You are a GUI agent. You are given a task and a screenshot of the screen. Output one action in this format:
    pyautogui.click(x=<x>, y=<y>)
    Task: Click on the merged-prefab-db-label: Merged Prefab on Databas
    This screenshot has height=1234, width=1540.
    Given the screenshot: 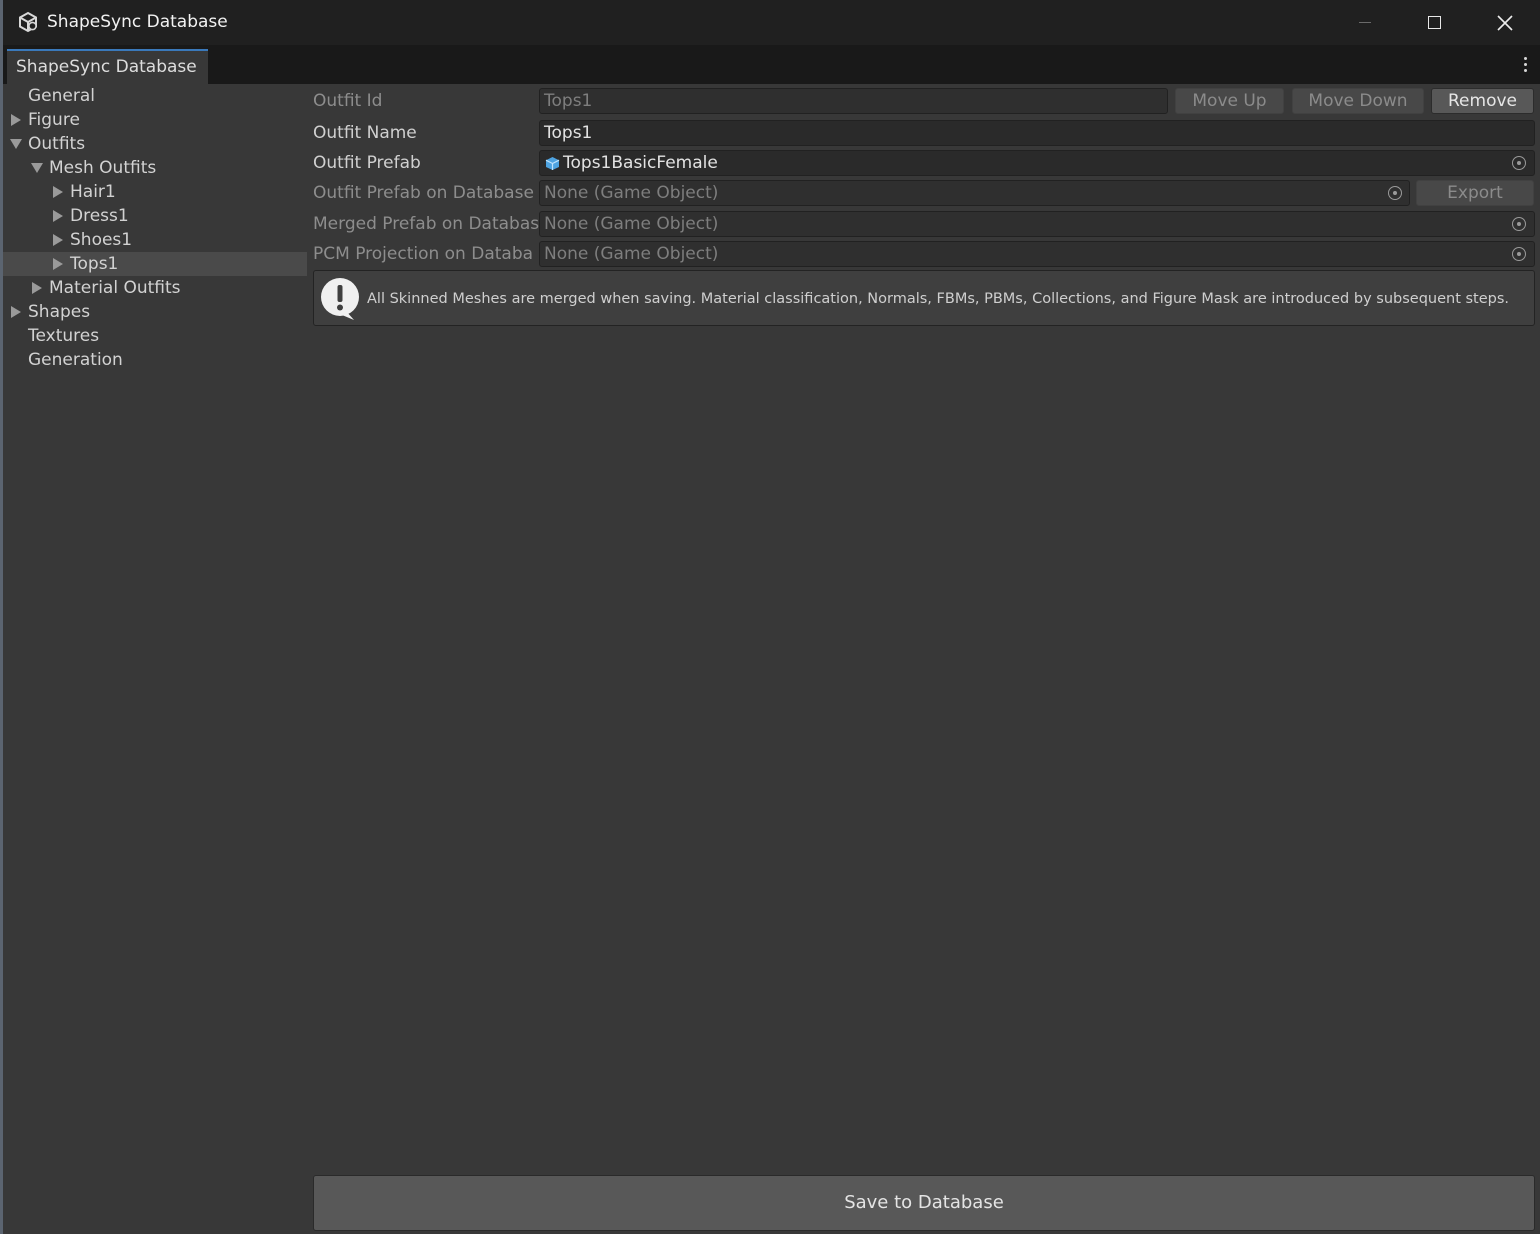 What is the action you would take?
    pyautogui.click(x=426, y=224)
    